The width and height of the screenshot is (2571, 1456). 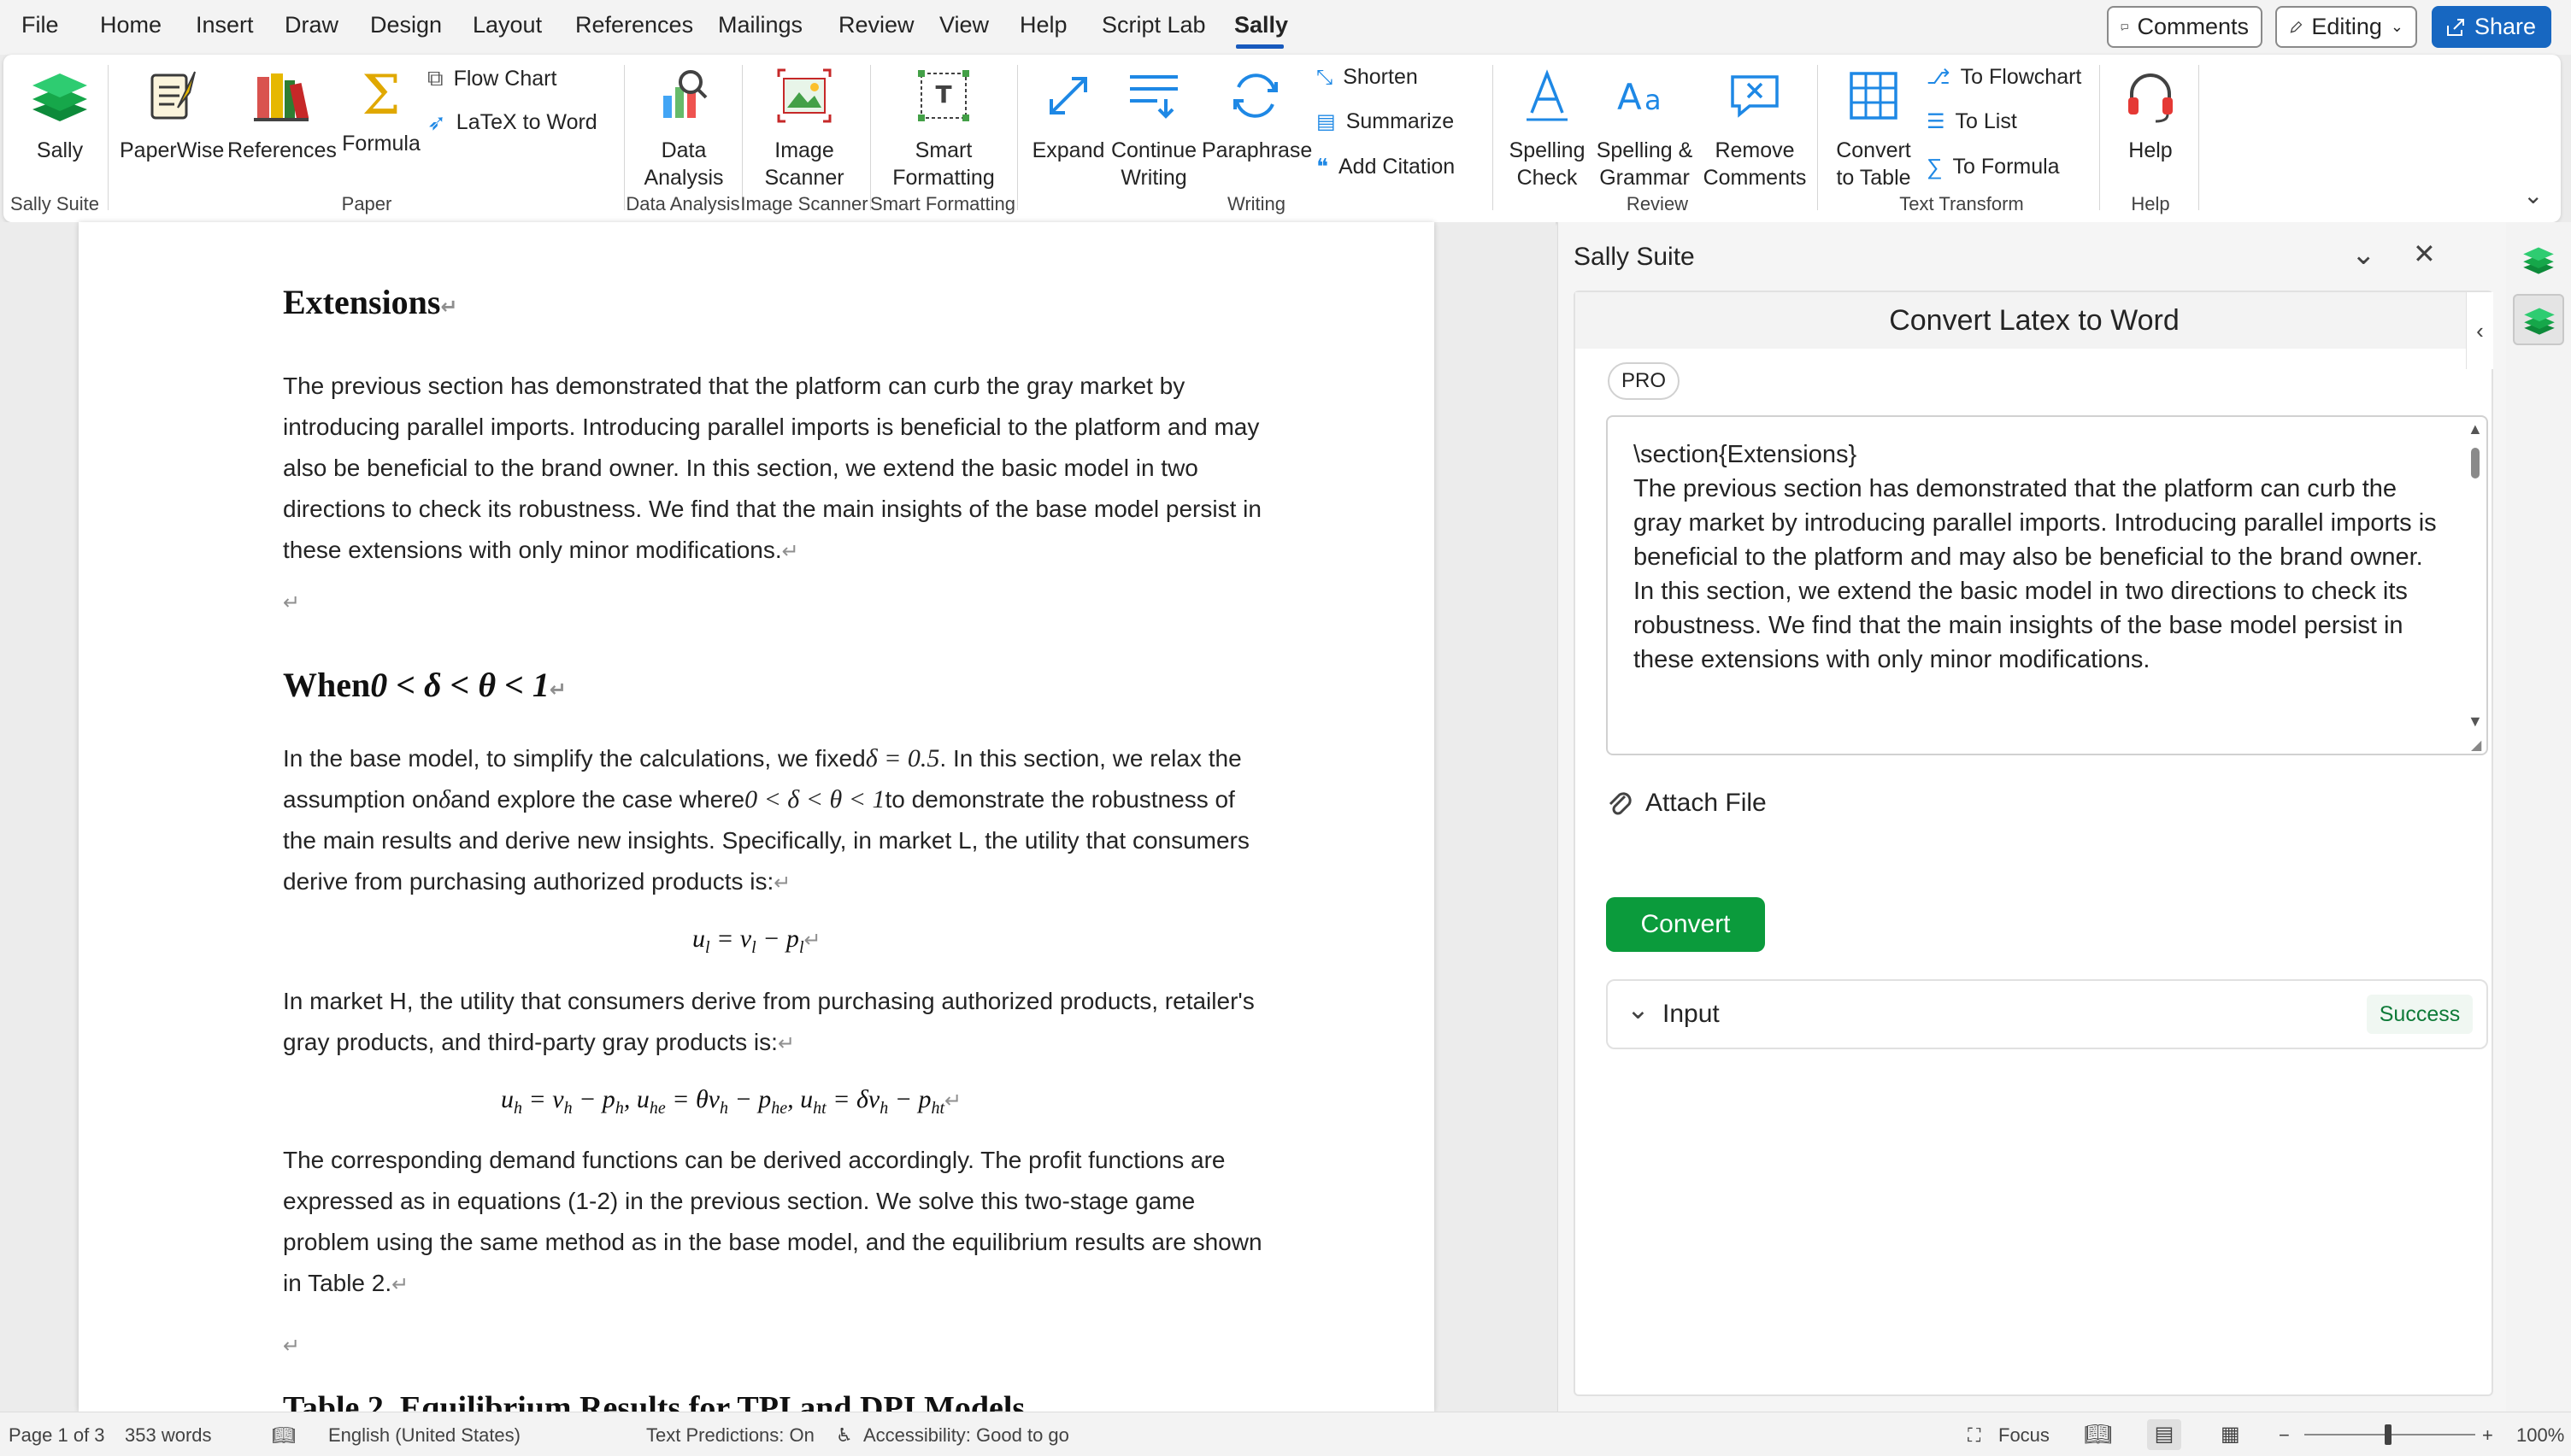 What do you see at coordinates (1629, 97) in the screenshot?
I see `svg-text: A` at bounding box center [1629, 97].